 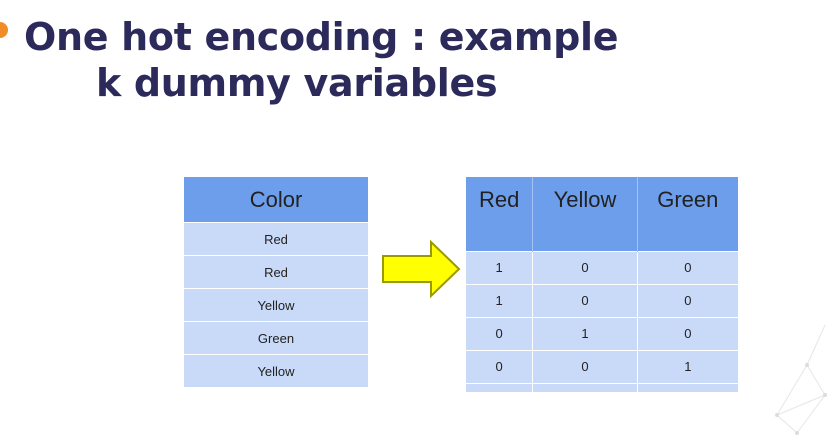 I want to click on table-row: 0 1 0, so click(x=602, y=333).